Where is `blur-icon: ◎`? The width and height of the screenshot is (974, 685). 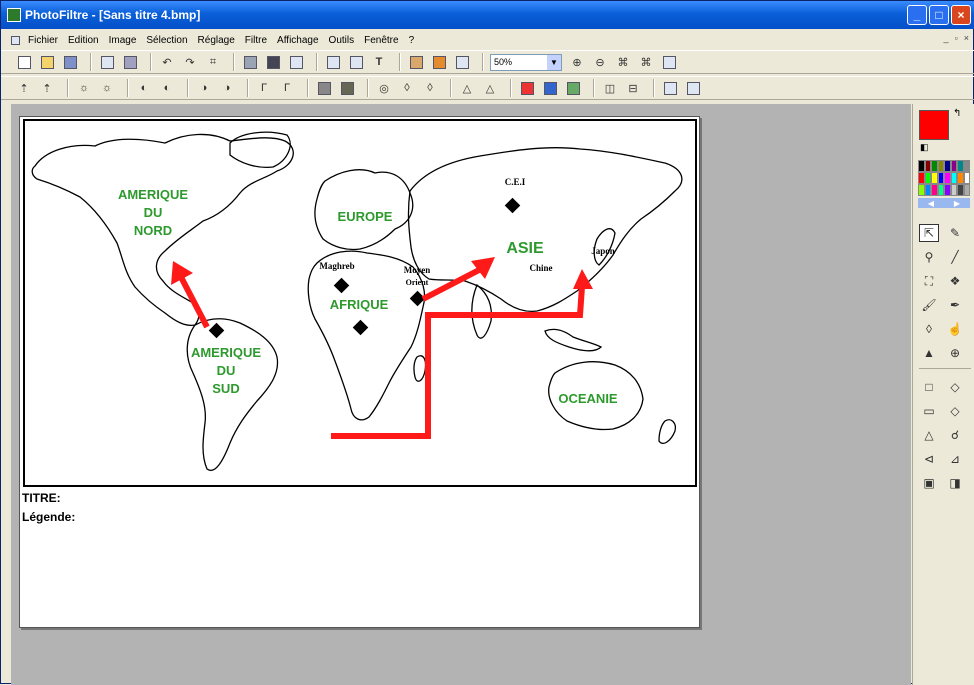 blur-icon: ◎ is located at coordinates (384, 88).